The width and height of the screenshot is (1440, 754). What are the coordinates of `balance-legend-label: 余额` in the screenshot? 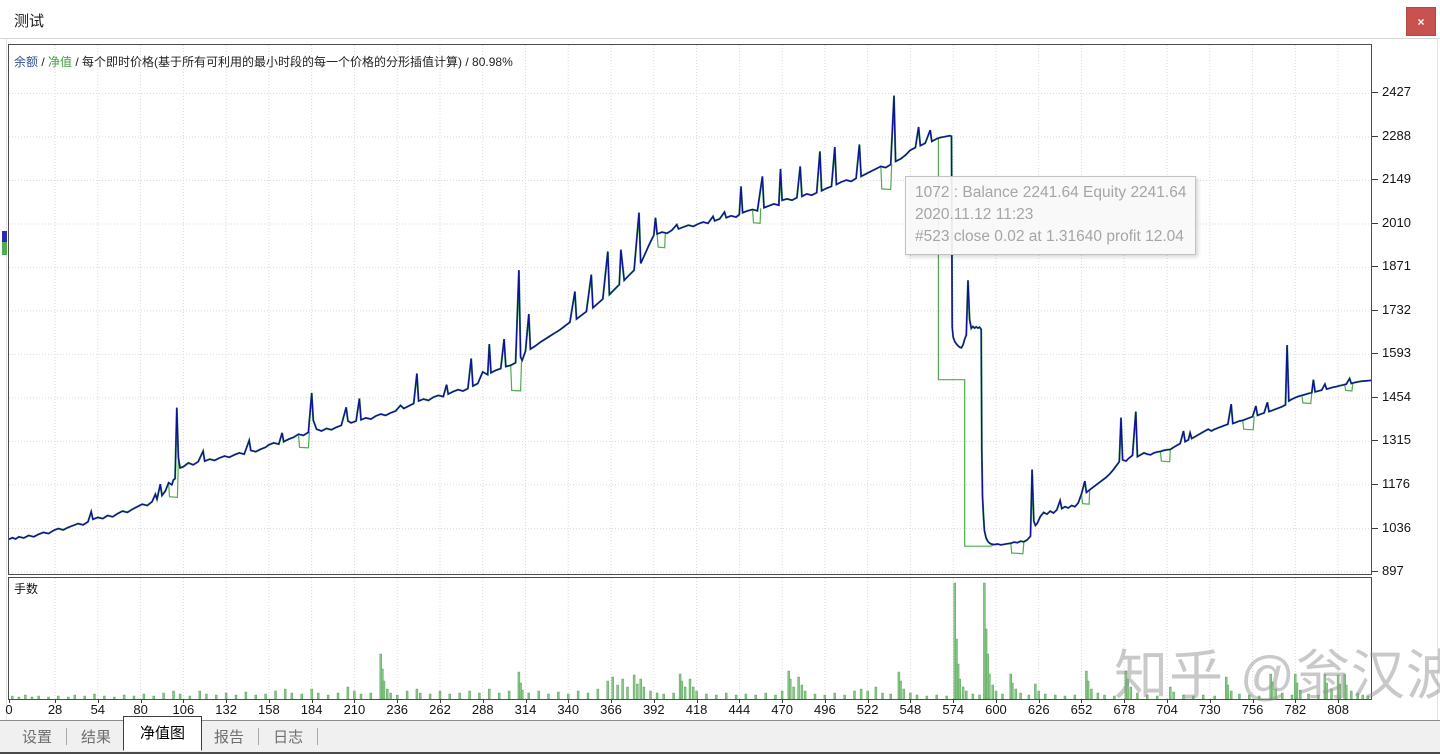 It's located at (26, 62).